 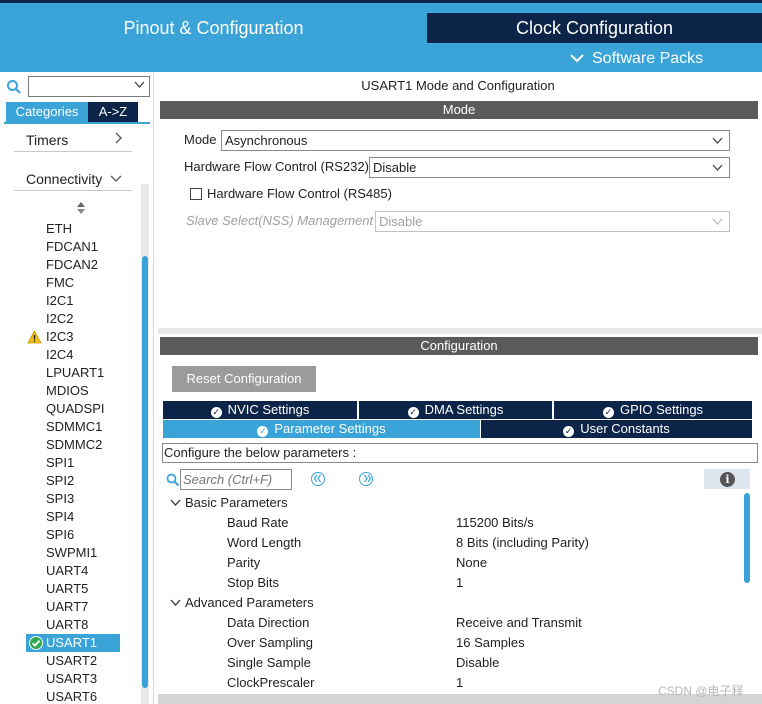 I want to click on check-circle-icon: ✓, so click(x=263, y=431).